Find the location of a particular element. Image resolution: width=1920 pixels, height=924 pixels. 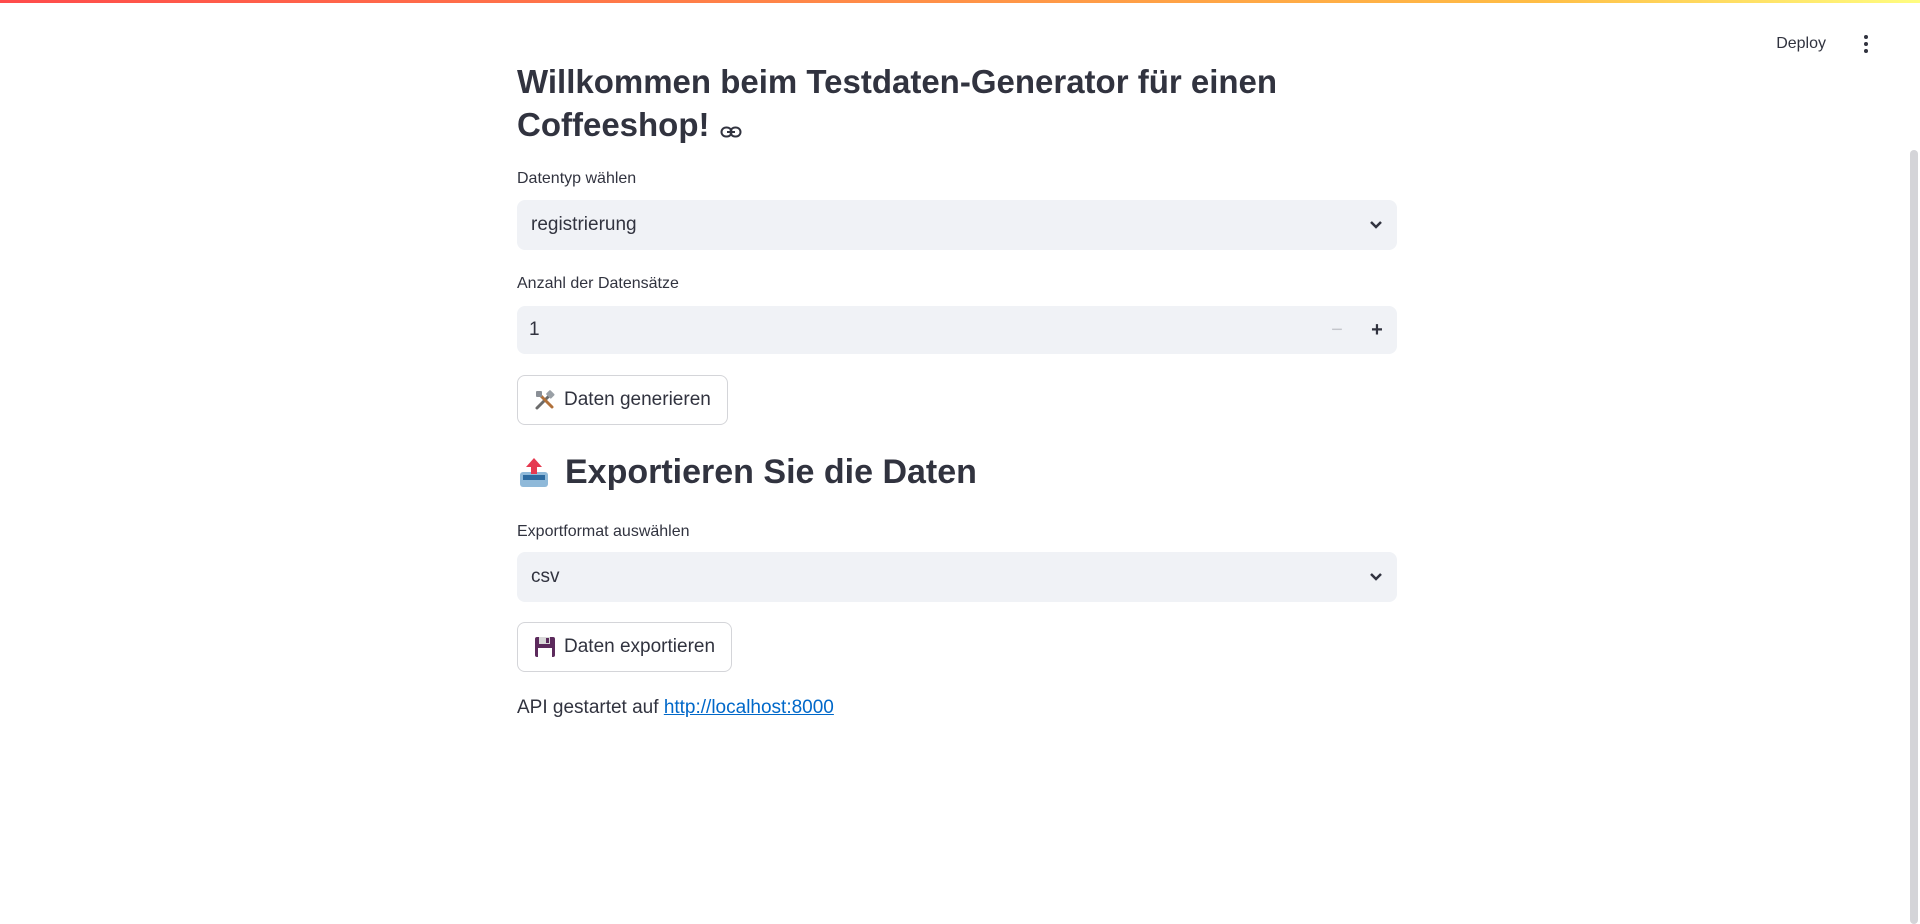

decrement-button: − is located at coordinates (1337, 330).